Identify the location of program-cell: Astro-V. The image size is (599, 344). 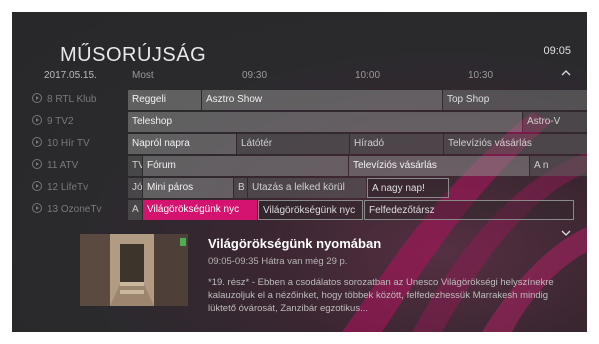
(555, 122).